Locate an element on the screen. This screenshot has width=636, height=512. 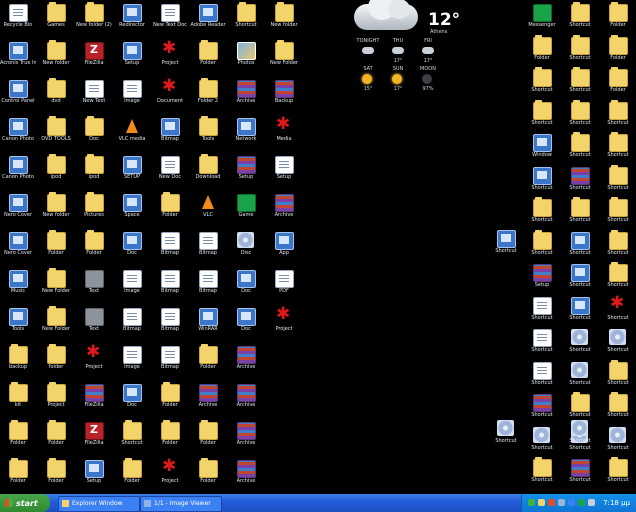
clock: 7:18 μμ is located at coordinates (616, 503).